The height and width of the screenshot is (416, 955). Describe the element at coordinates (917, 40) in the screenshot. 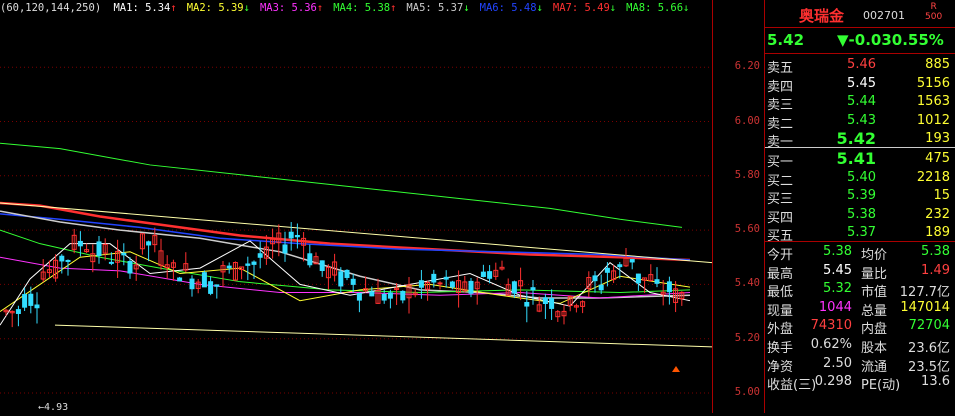

I see `change-percent: 0.55%` at that location.